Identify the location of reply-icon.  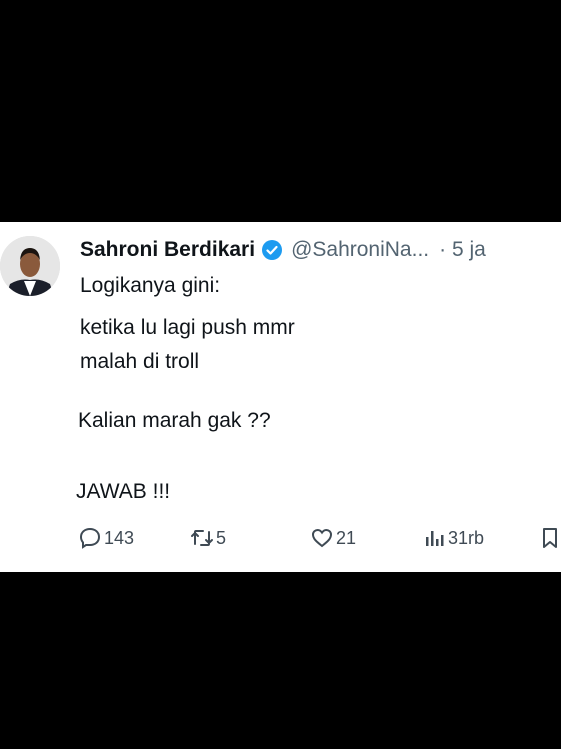
(90, 538).